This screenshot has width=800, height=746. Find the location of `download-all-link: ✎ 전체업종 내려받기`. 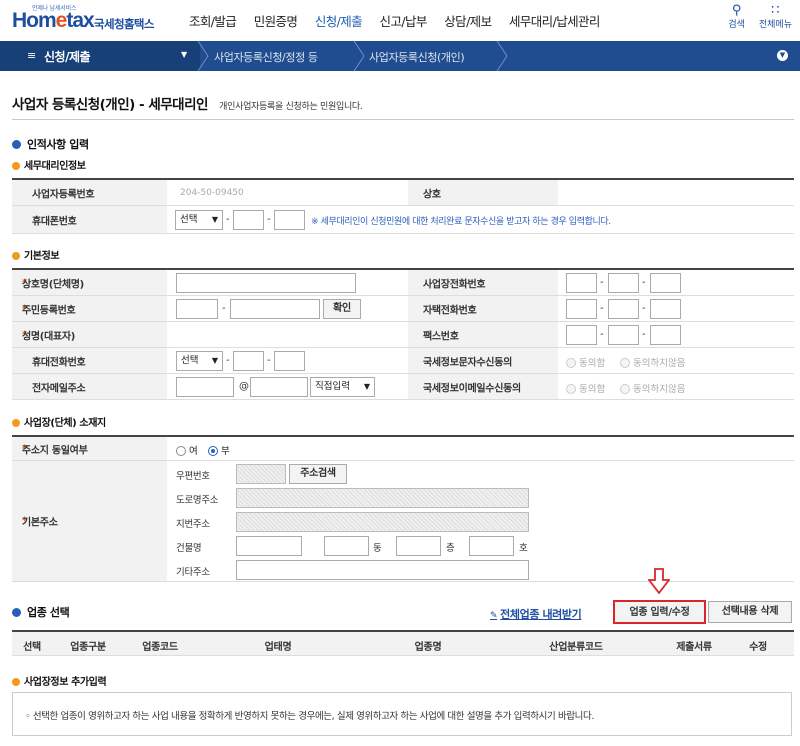

download-all-link: ✎ 전체업종 내려받기 is located at coordinates (536, 614).